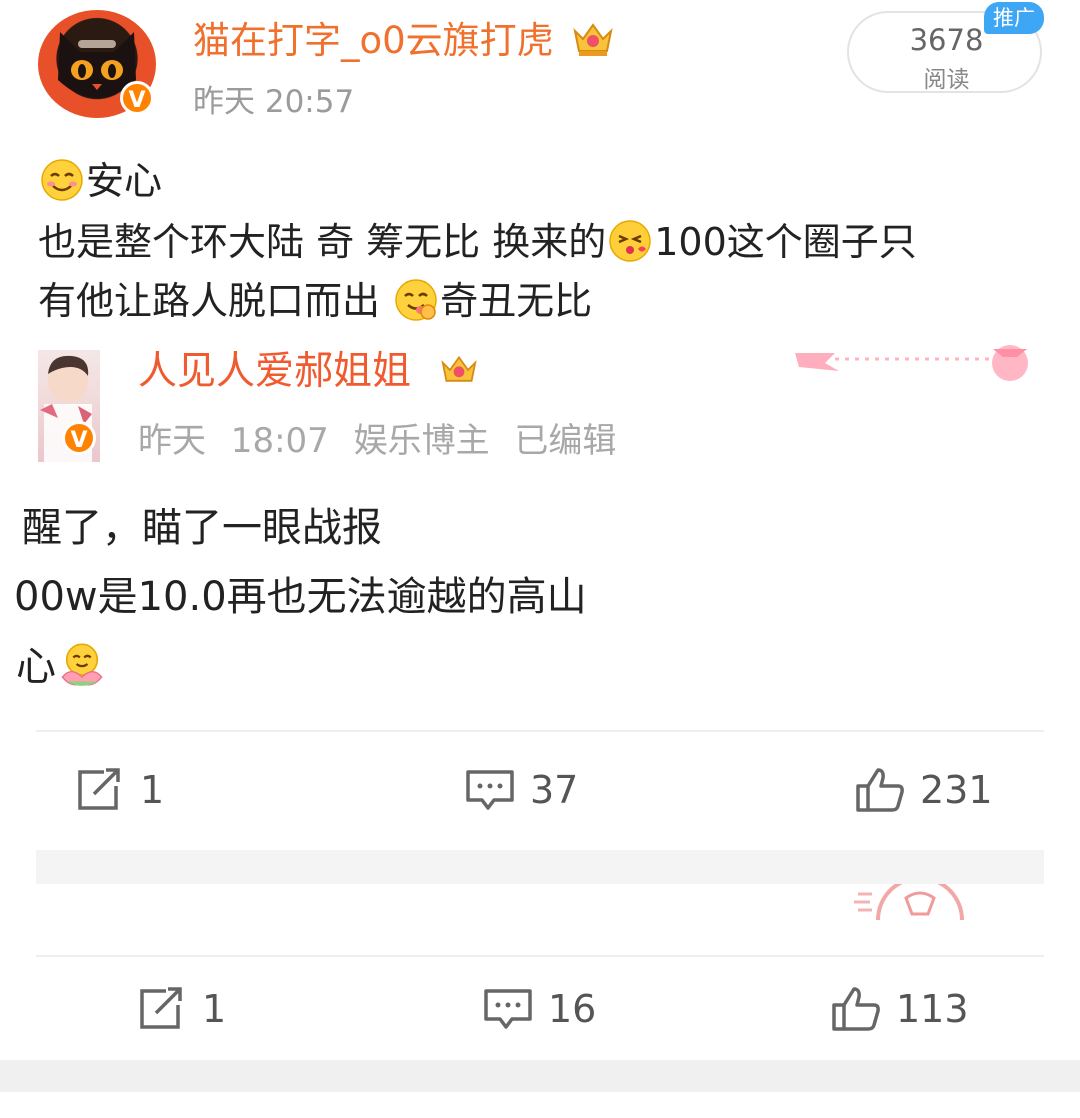 The height and width of the screenshot is (1118, 1080). I want to click on post-time: 昨天 20:57, so click(274, 102).